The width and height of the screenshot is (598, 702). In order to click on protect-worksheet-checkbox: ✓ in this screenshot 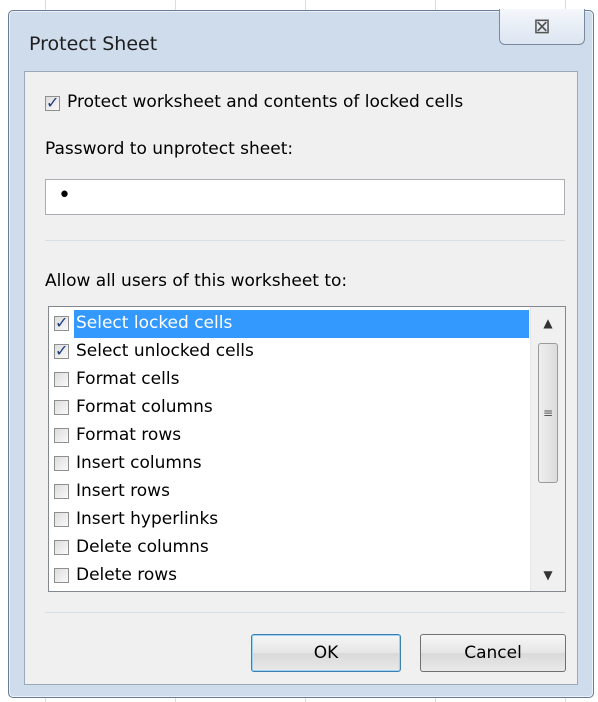, I will do `click(52, 102)`.